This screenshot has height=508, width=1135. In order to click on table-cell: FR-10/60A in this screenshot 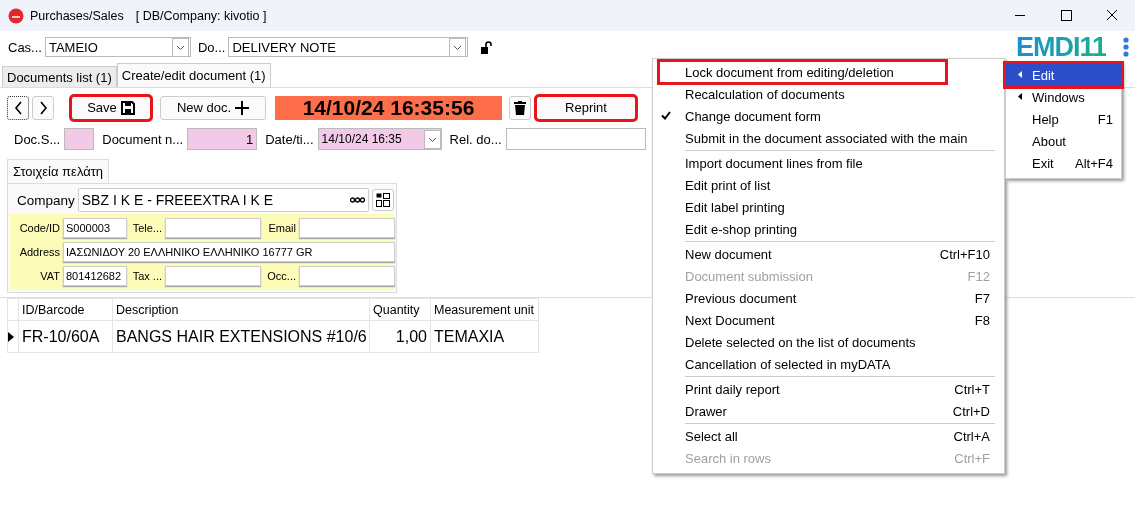, I will do `click(65, 336)`.